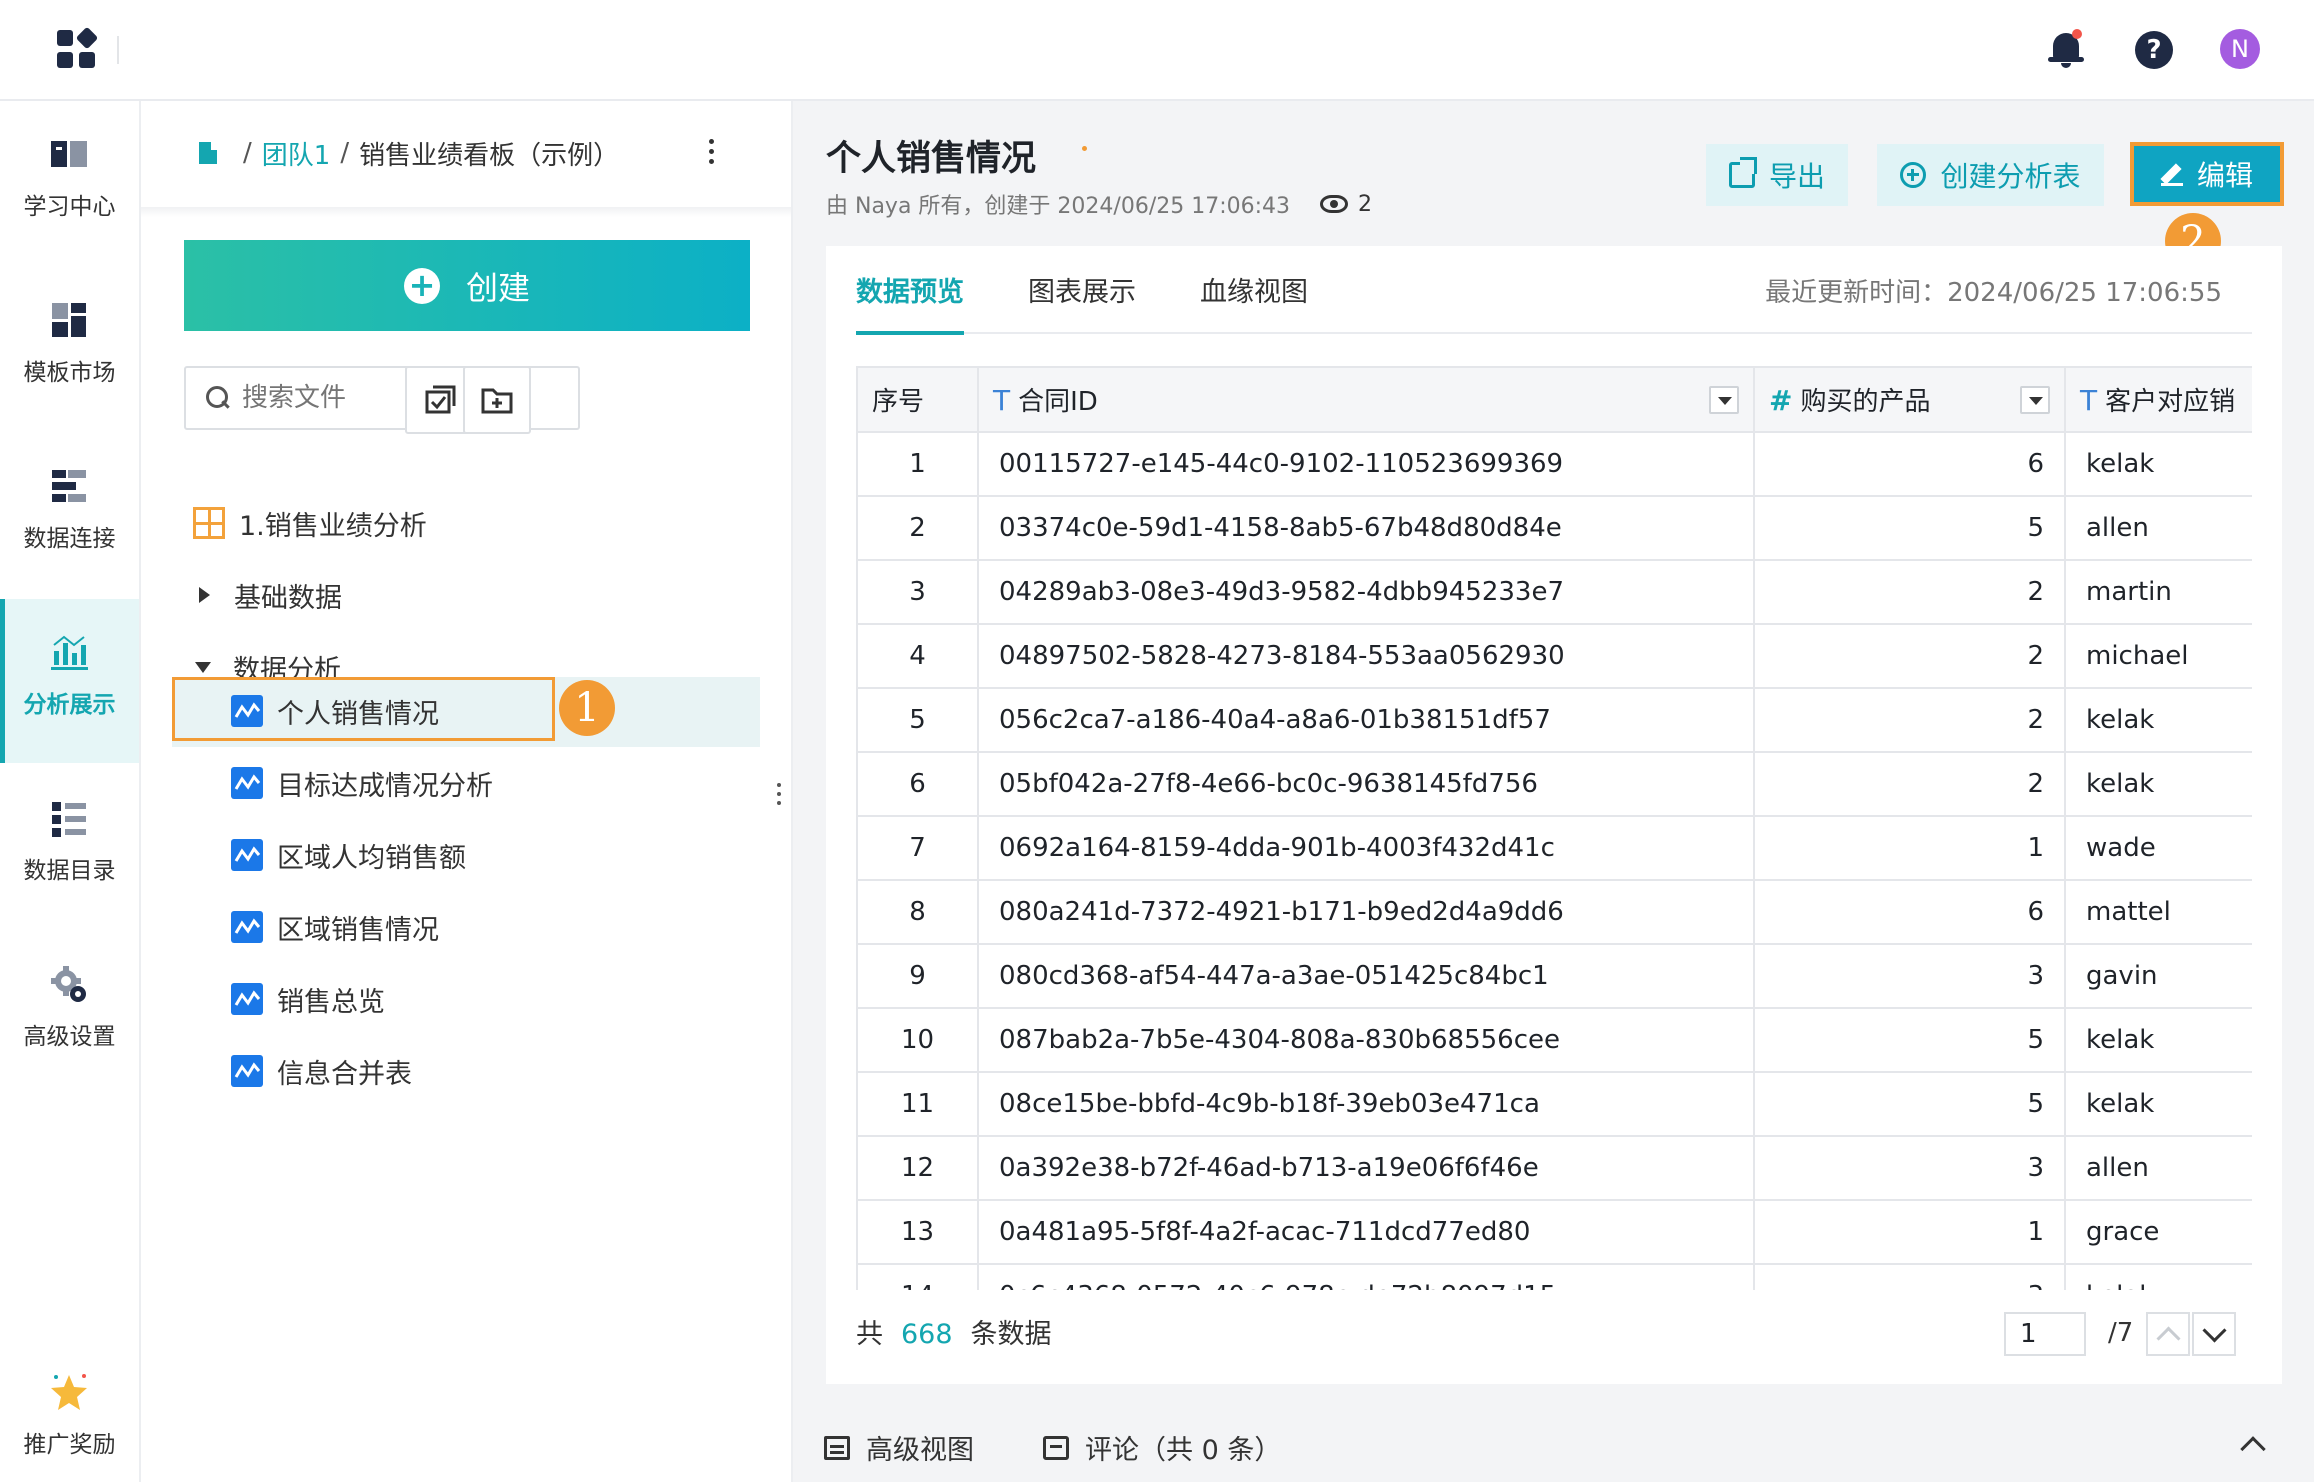 This screenshot has width=2314, height=1482. Describe the element at coordinates (779, 796) in the screenshot. I see `panel-resize-handle` at that location.